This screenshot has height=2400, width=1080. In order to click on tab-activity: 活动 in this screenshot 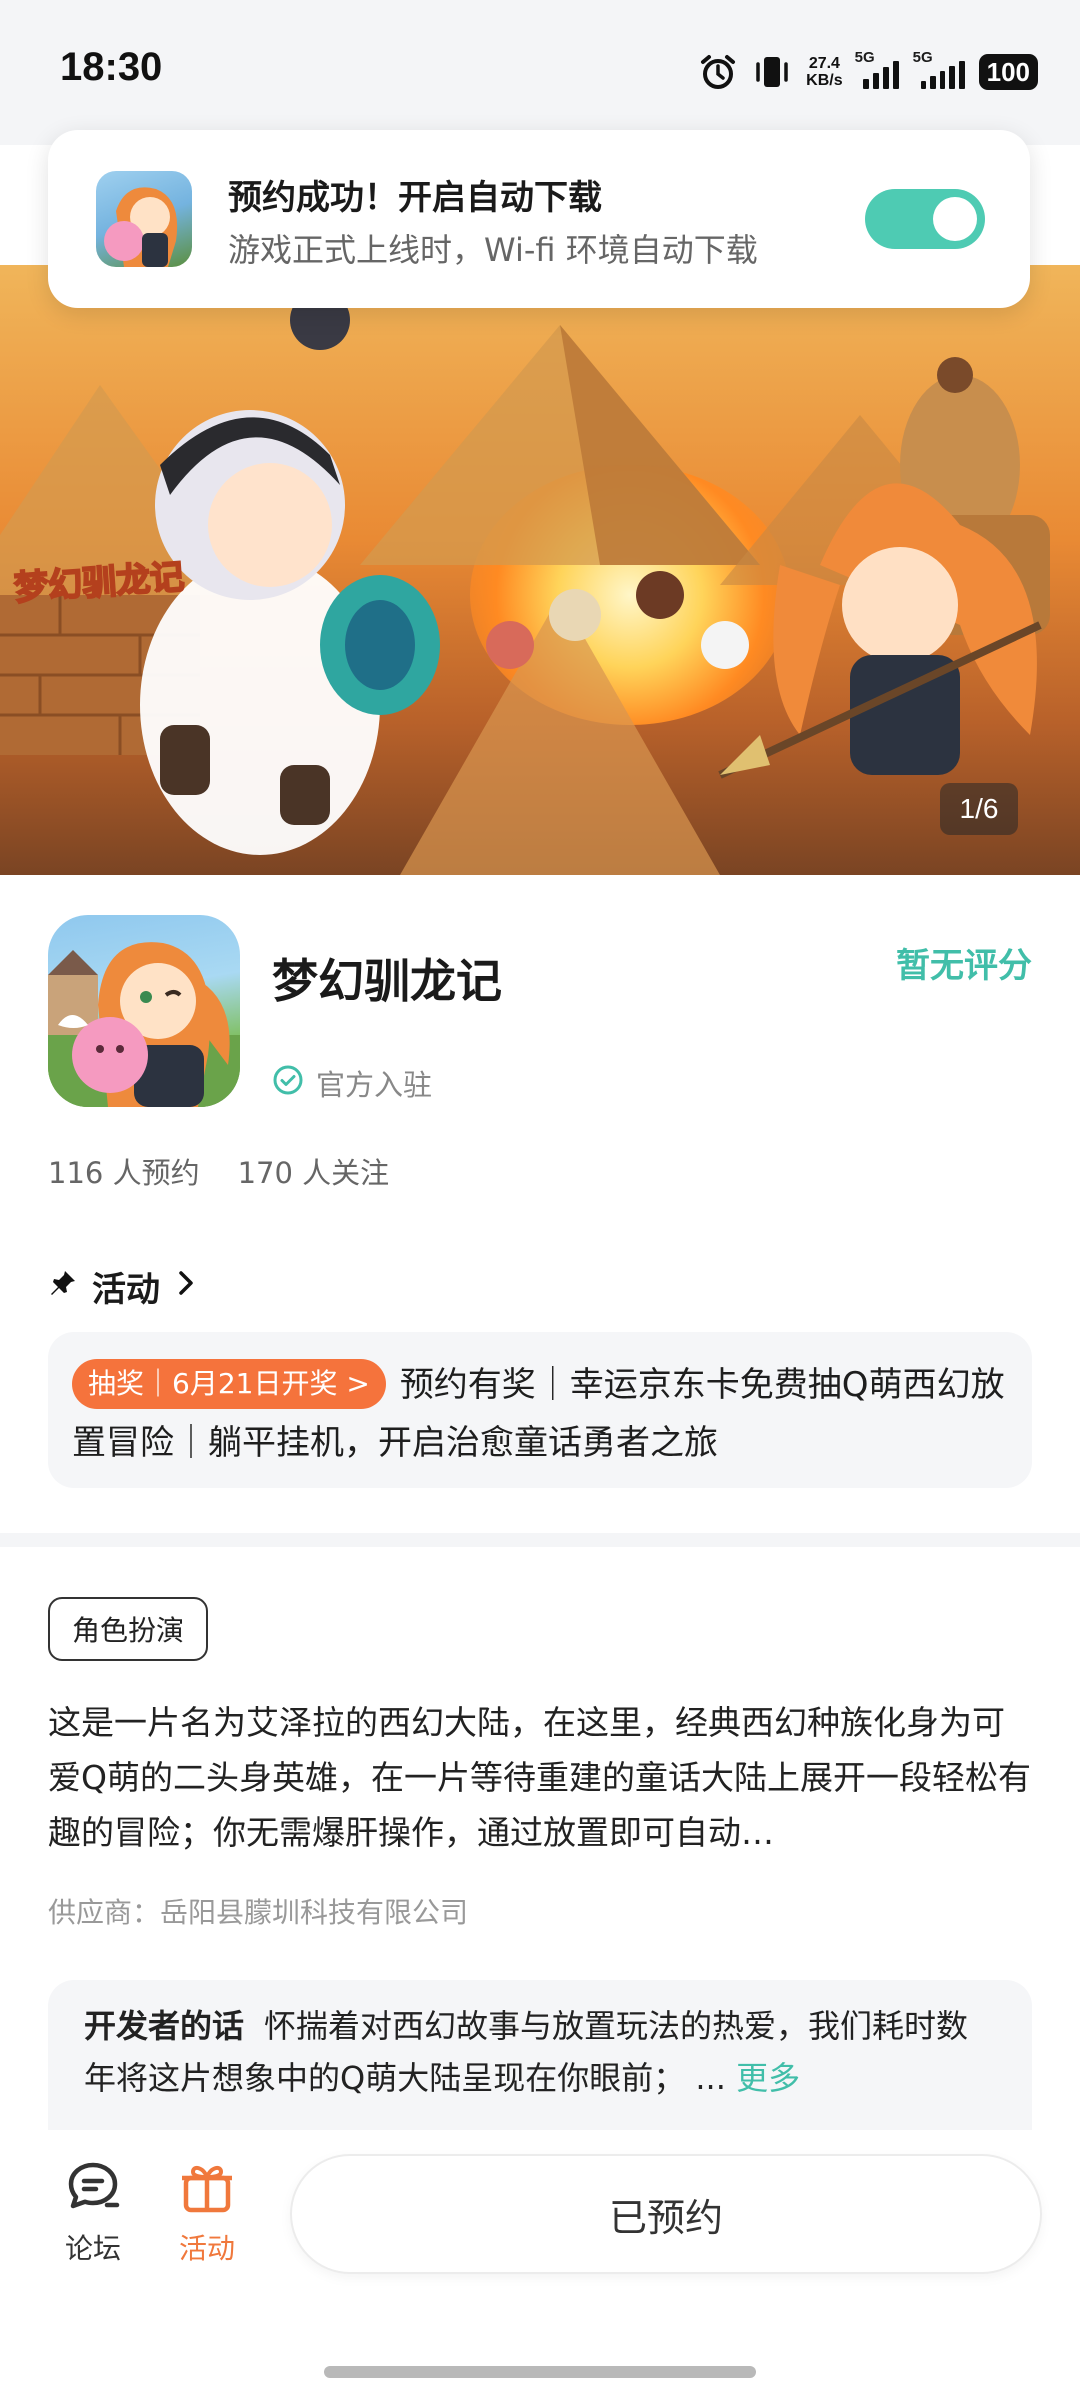, I will do `click(207, 2212)`.